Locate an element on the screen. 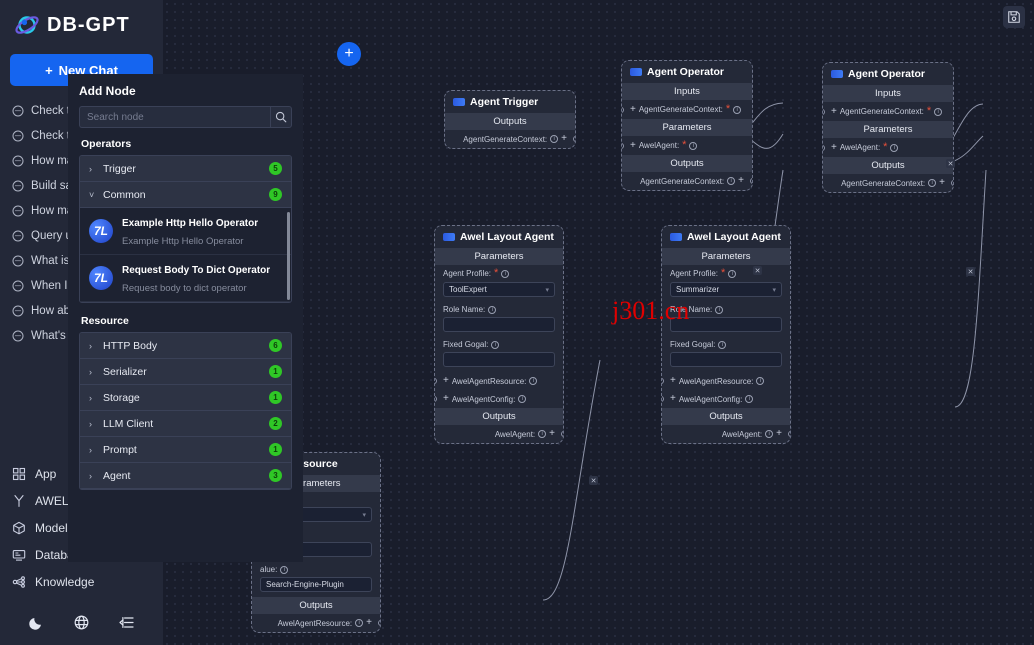 This screenshot has width=1034, height=645. agent-profile-select: Summarizer ▾ is located at coordinates (726, 289).